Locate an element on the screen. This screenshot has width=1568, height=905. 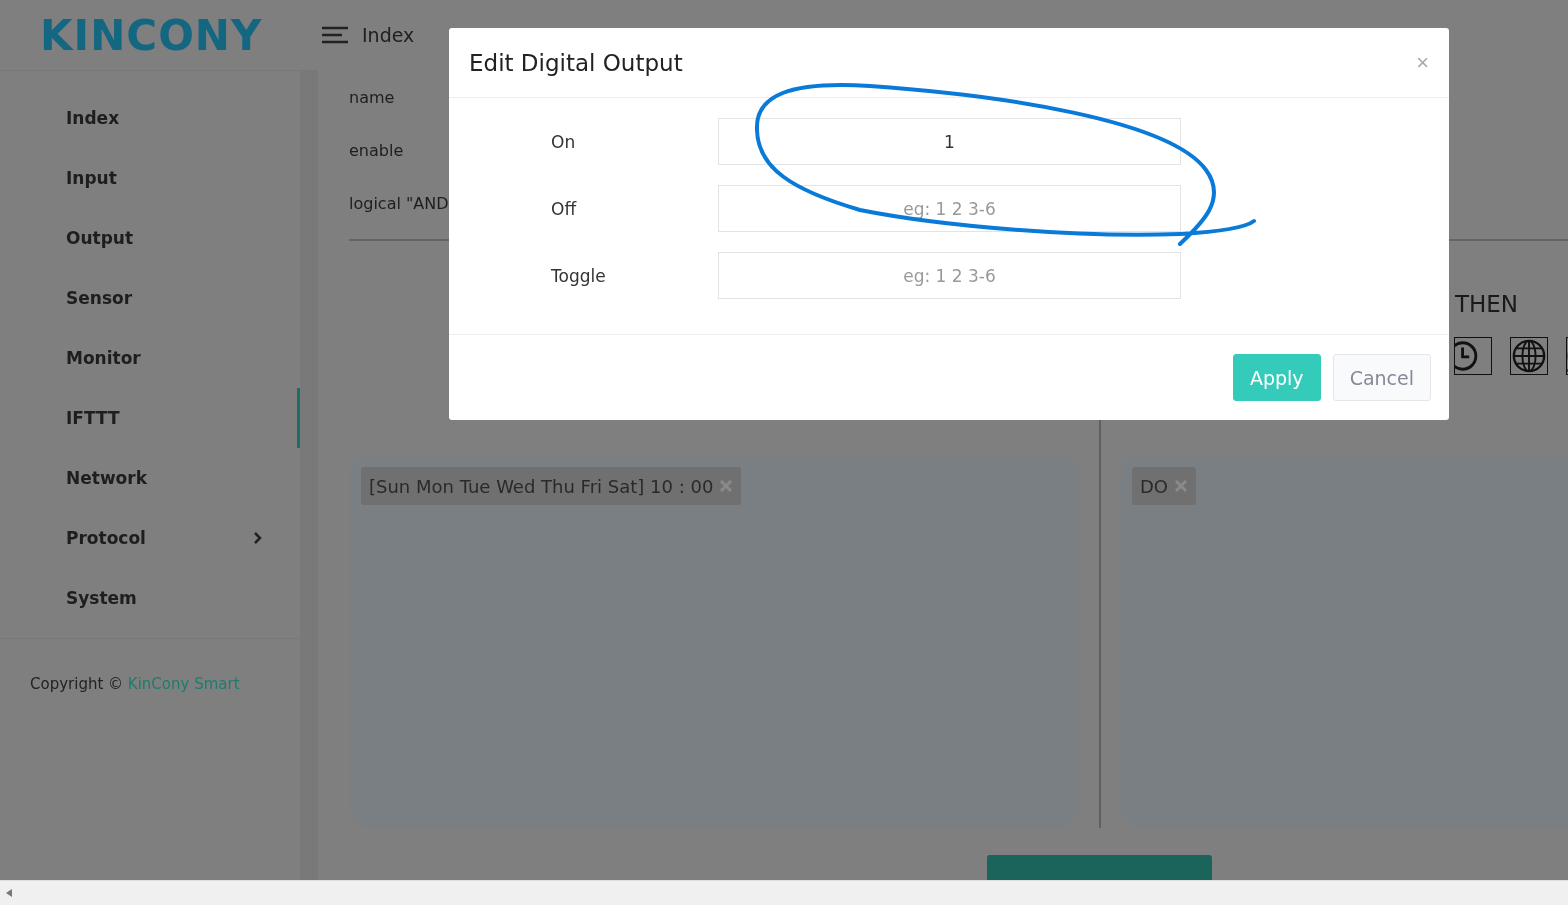
sidebar-item: Output is located at coordinates (150, 238).